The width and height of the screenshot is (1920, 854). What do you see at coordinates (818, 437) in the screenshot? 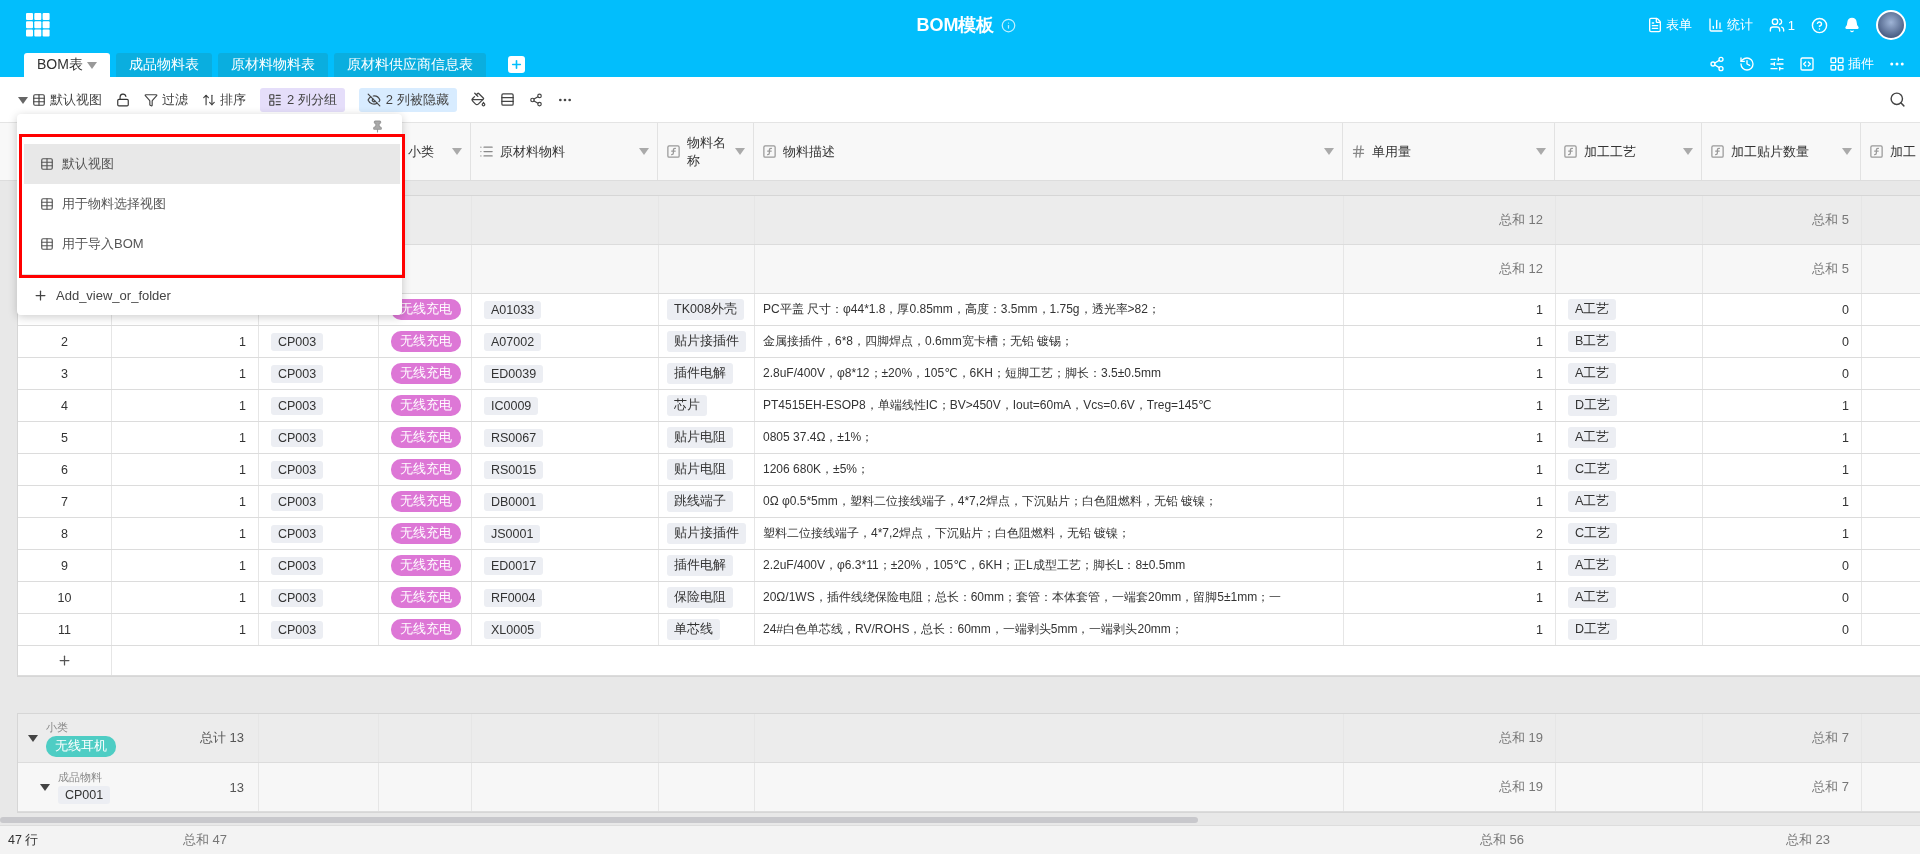
I see `table-cell: 0805 37.4Ω，±1%；` at bounding box center [818, 437].